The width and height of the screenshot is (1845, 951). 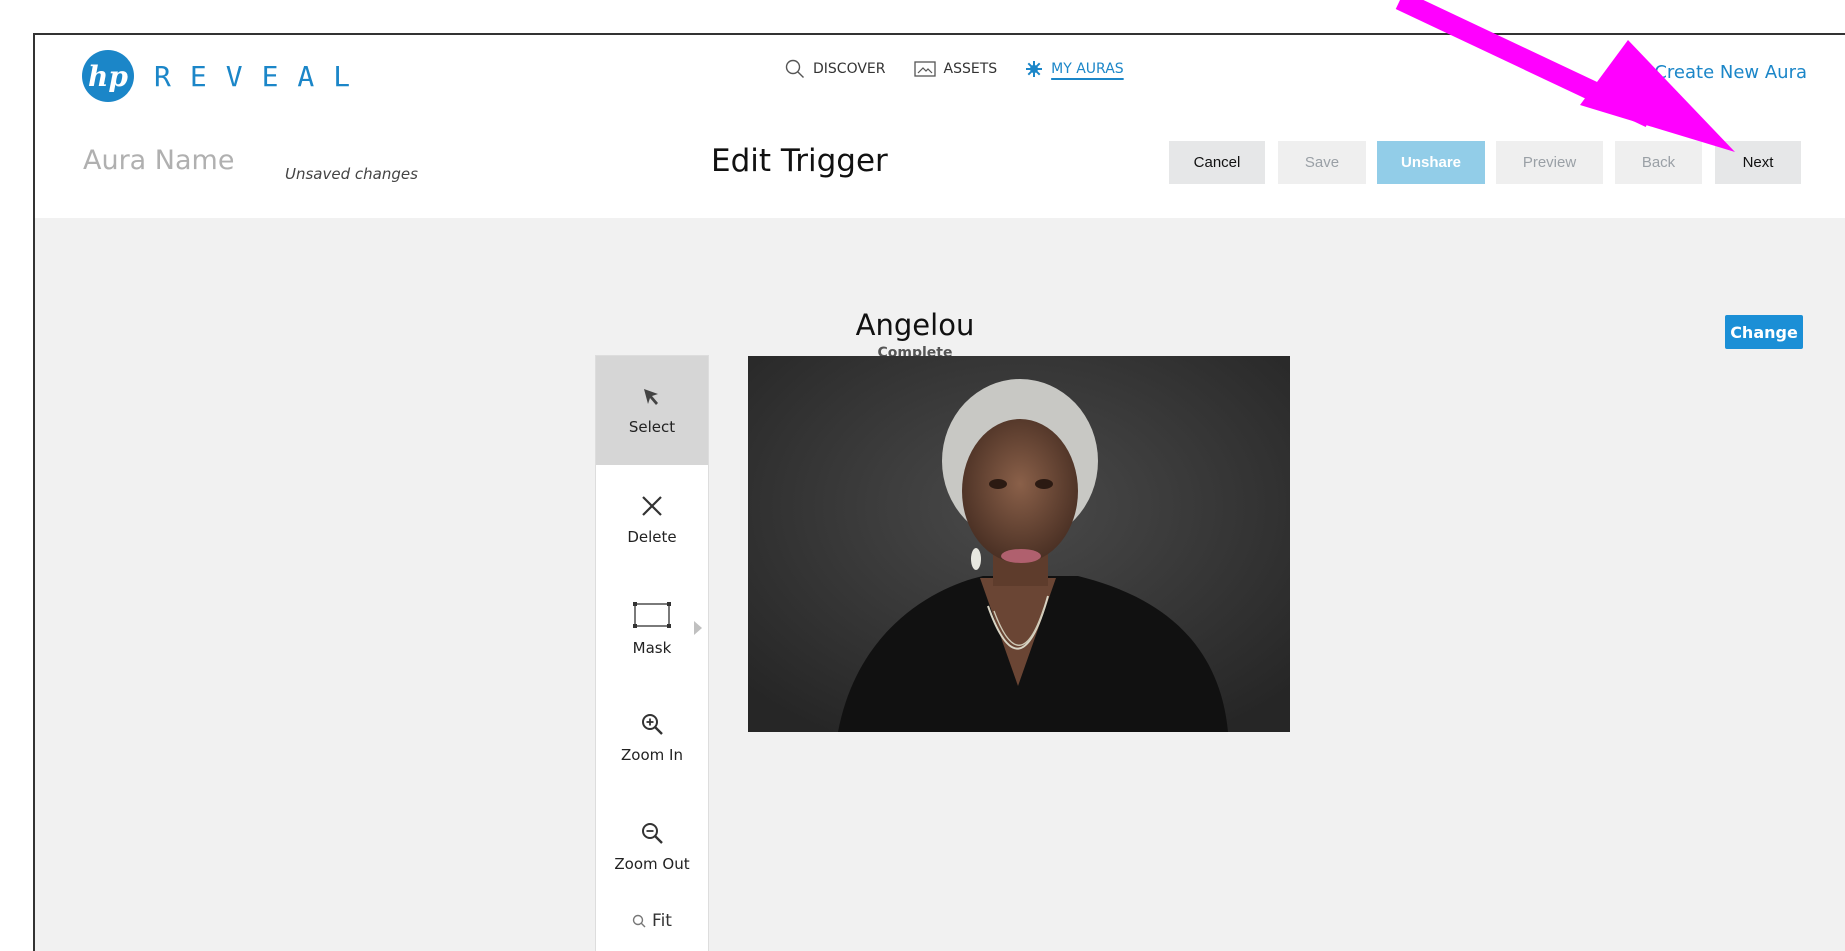 I want to click on zoom-in-icon, so click(x=652, y=724).